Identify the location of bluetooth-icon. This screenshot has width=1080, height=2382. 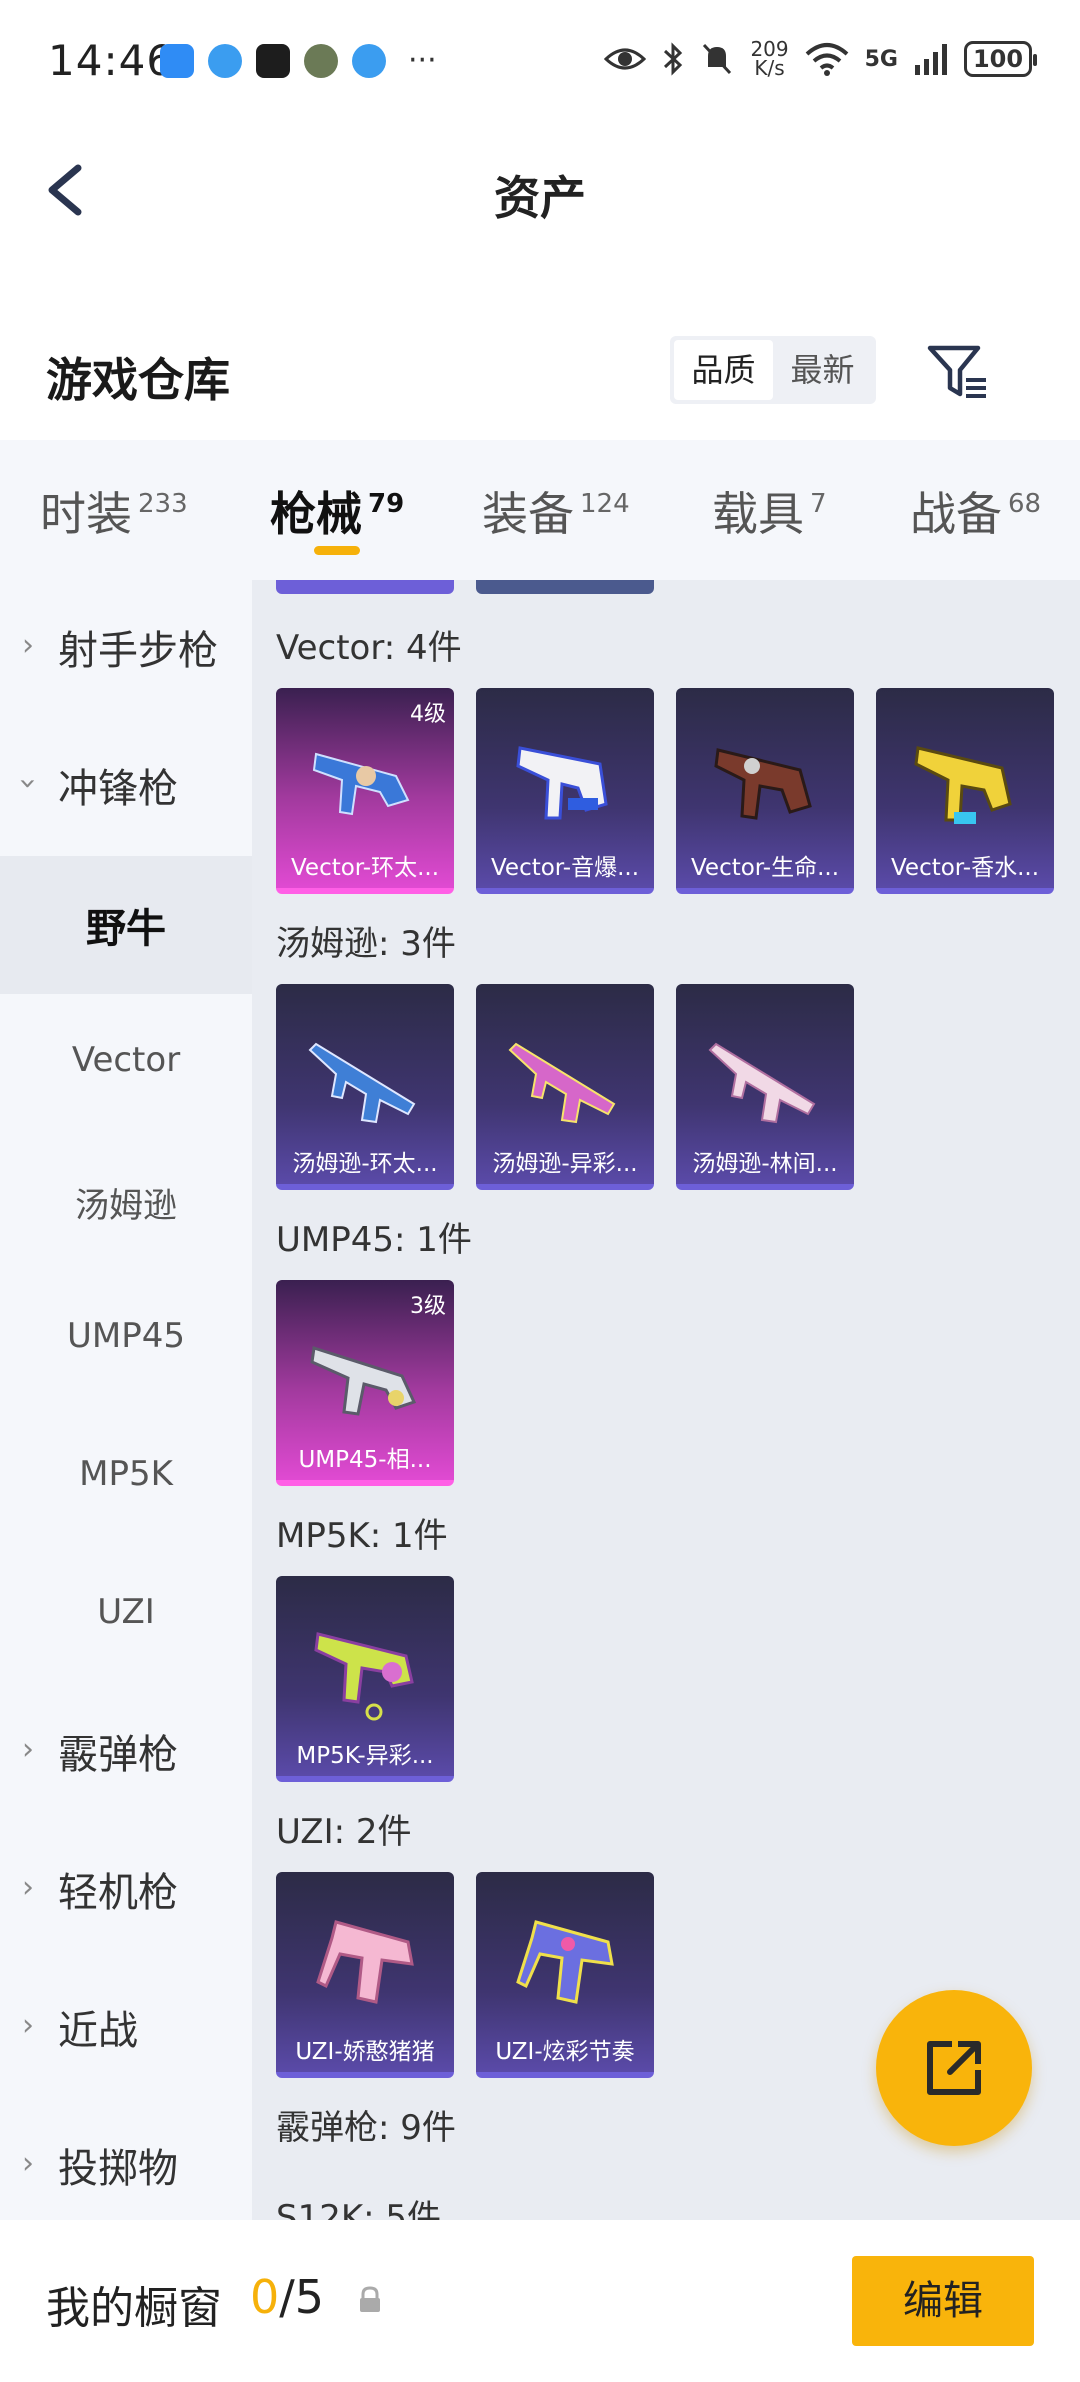
(673, 59).